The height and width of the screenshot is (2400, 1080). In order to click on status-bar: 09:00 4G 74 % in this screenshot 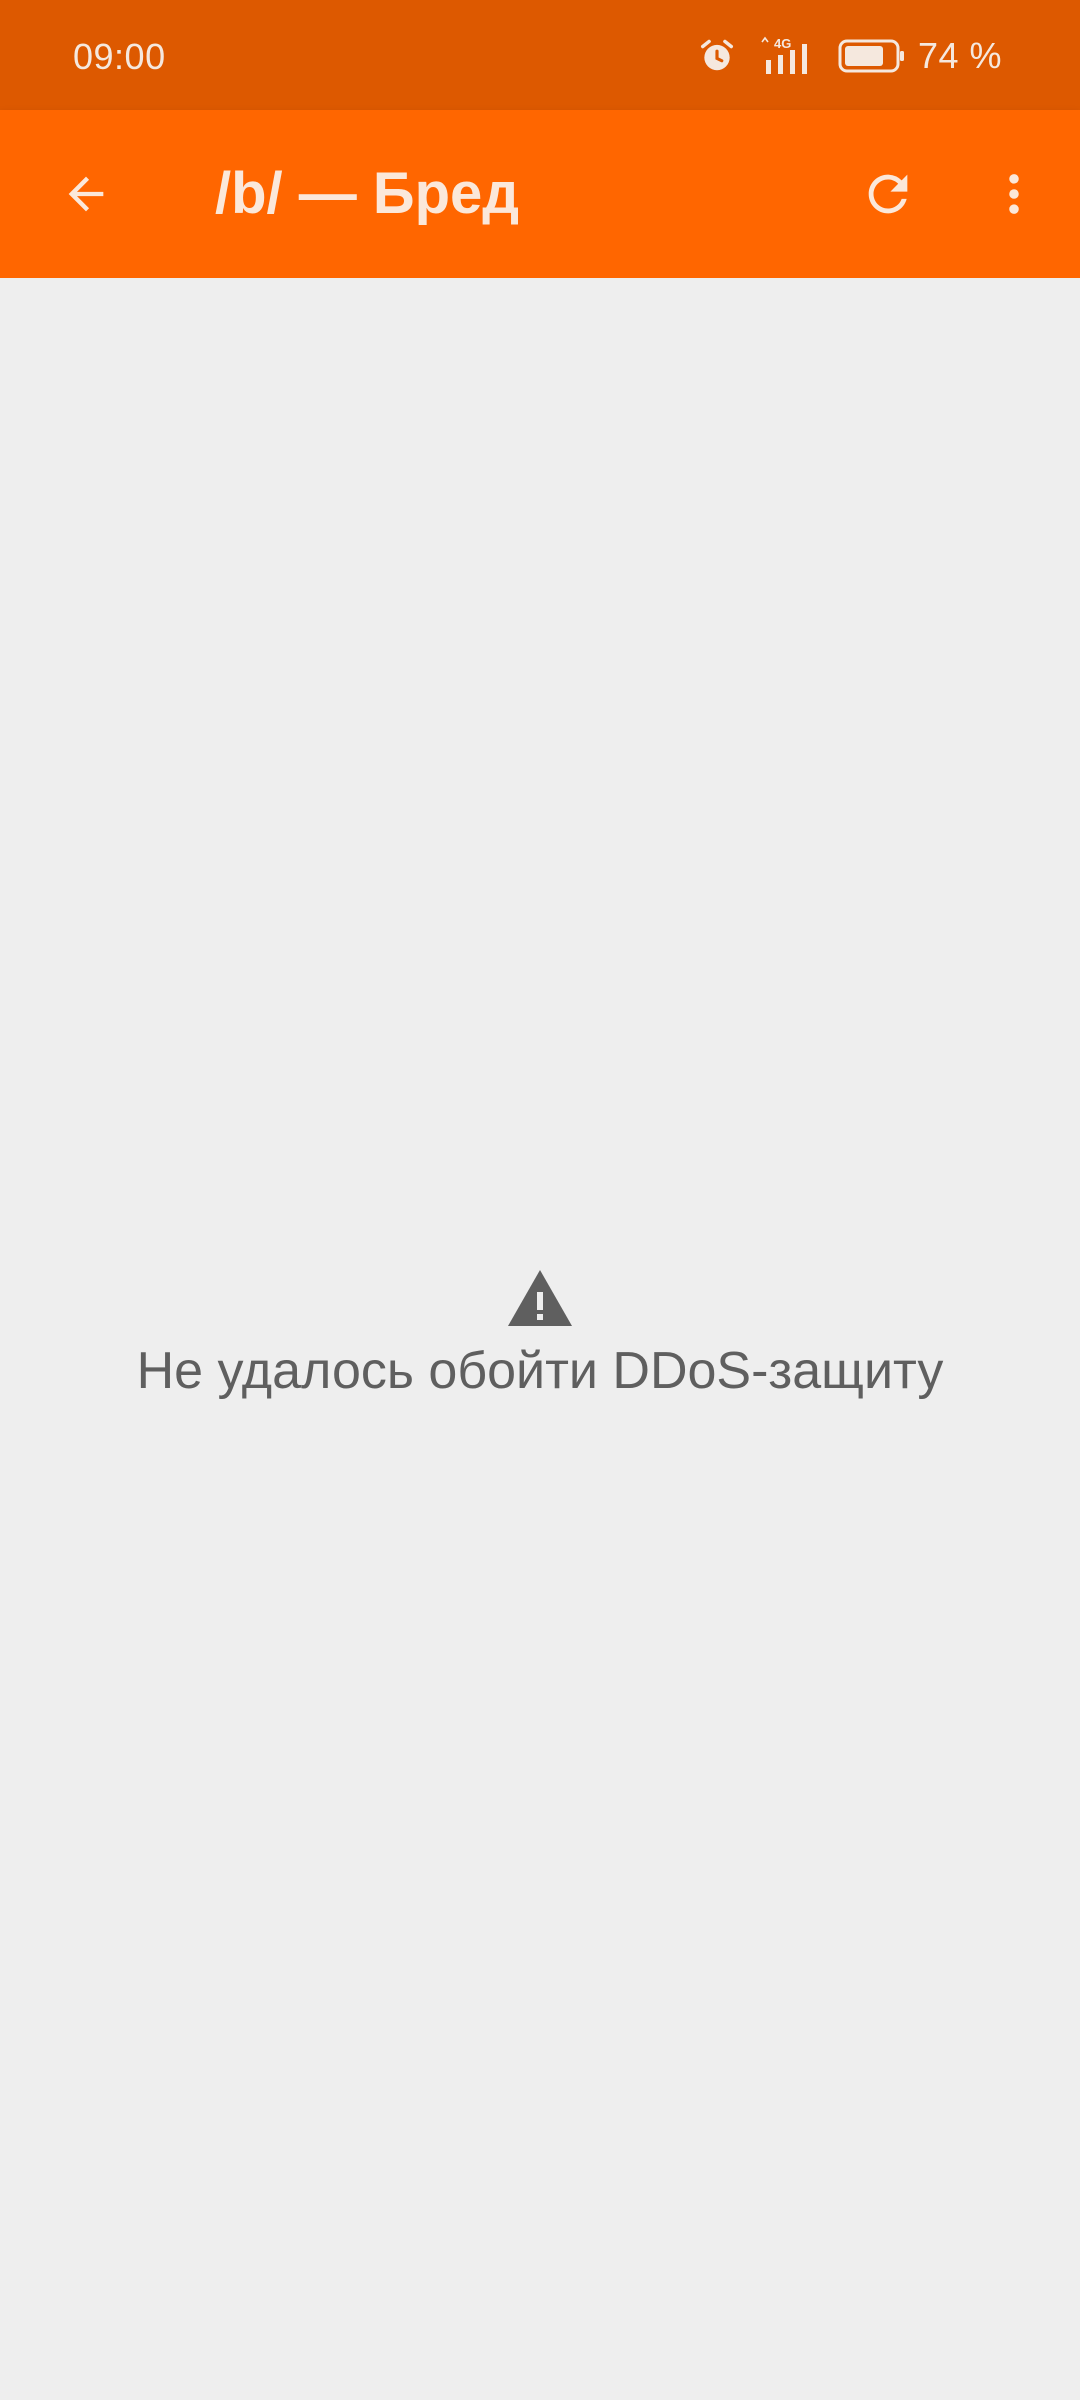, I will do `click(540, 55)`.